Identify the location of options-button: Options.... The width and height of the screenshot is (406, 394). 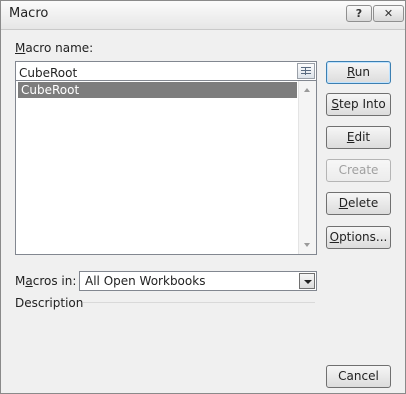
(358, 237).